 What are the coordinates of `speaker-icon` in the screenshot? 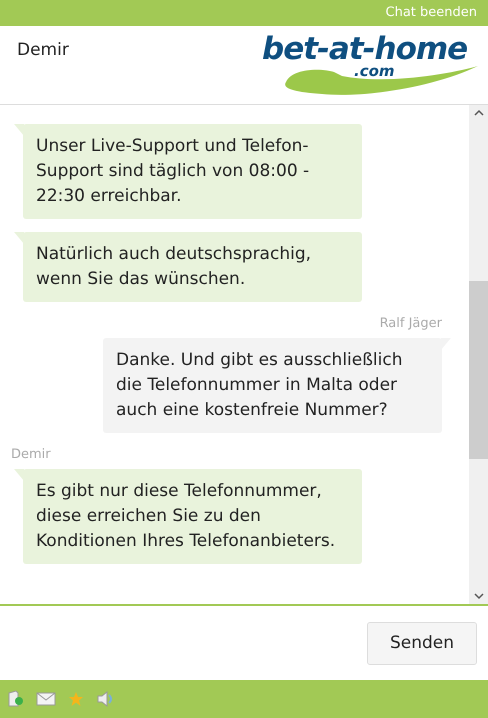 It's located at (105, 699).